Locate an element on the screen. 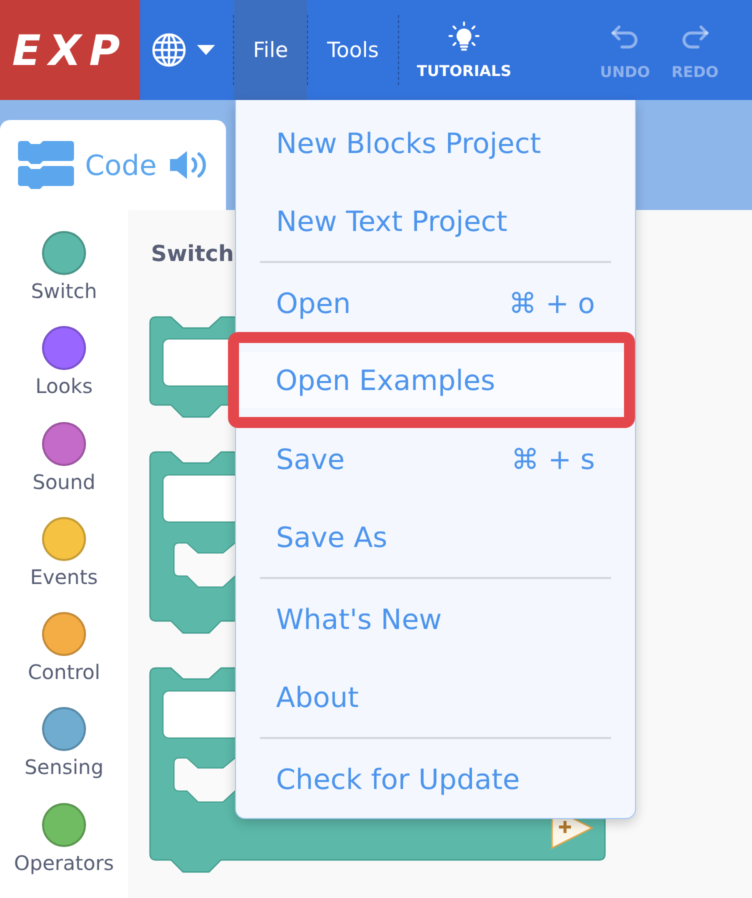 Image resolution: width=752 pixels, height=898 pixels. tutorials-button: TUTORIALS is located at coordinates (464, 50).